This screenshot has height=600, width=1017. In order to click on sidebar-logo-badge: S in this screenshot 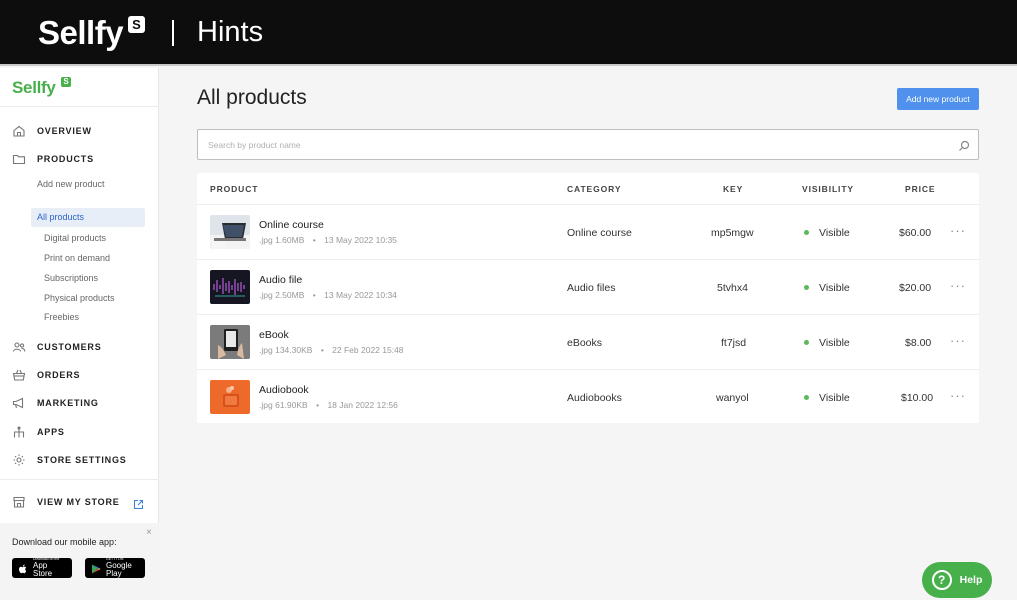, I will do `click(66, 82)`.